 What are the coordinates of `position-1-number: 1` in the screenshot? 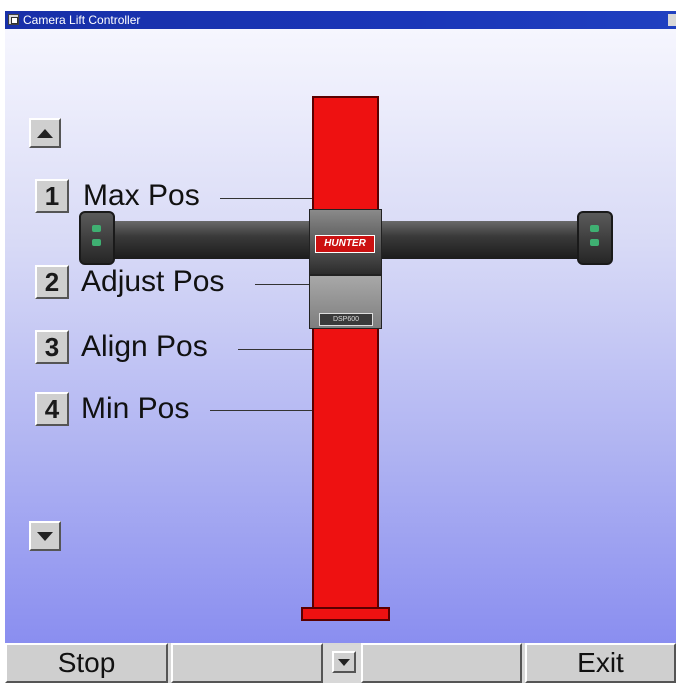 It's located at (52, 195).